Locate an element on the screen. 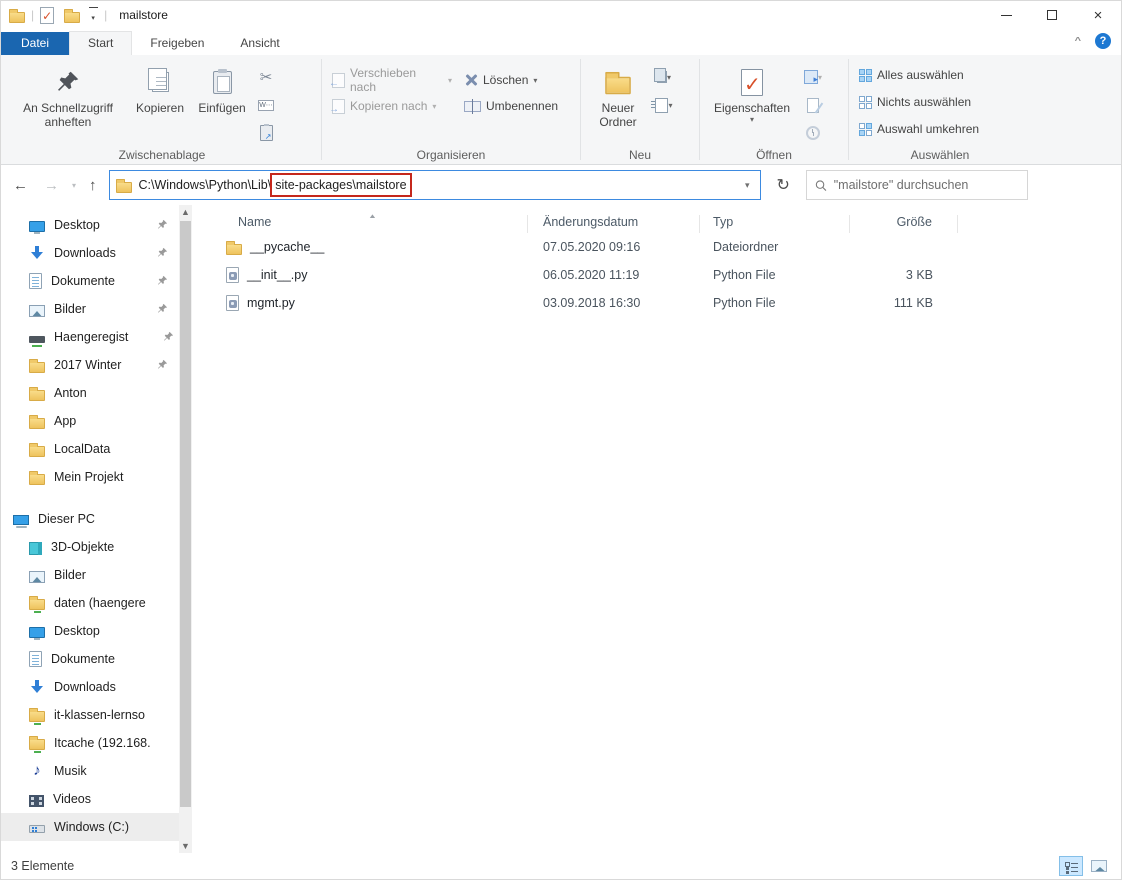 The height and width of the screenshot is (880, 1122). sidebar-item-it-klassen: it-klassen-lernso is located at coordinates (90, 715).